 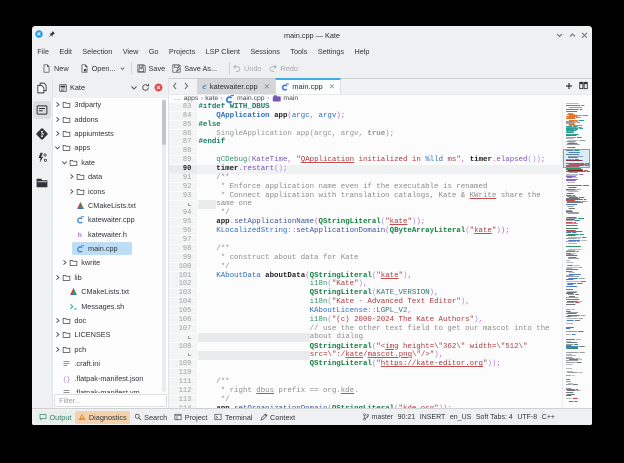 What do you see at coordinates (80, 235) in the screenshot?
I see `svg-text: h` at bounding box center [80, 235].